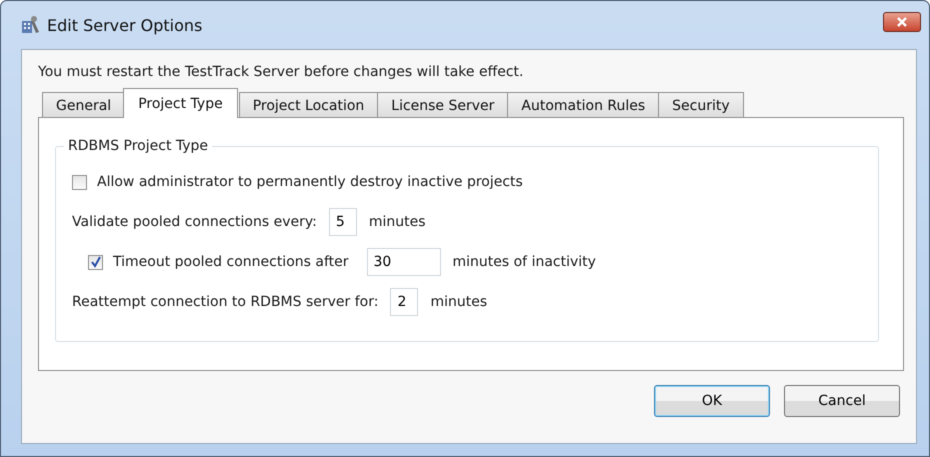 This screenshot has width=930, height=457. What do you see at coordinates (442, 105) in the screenshot?
I see `tab: License Server` at bounding box center [442, 105].